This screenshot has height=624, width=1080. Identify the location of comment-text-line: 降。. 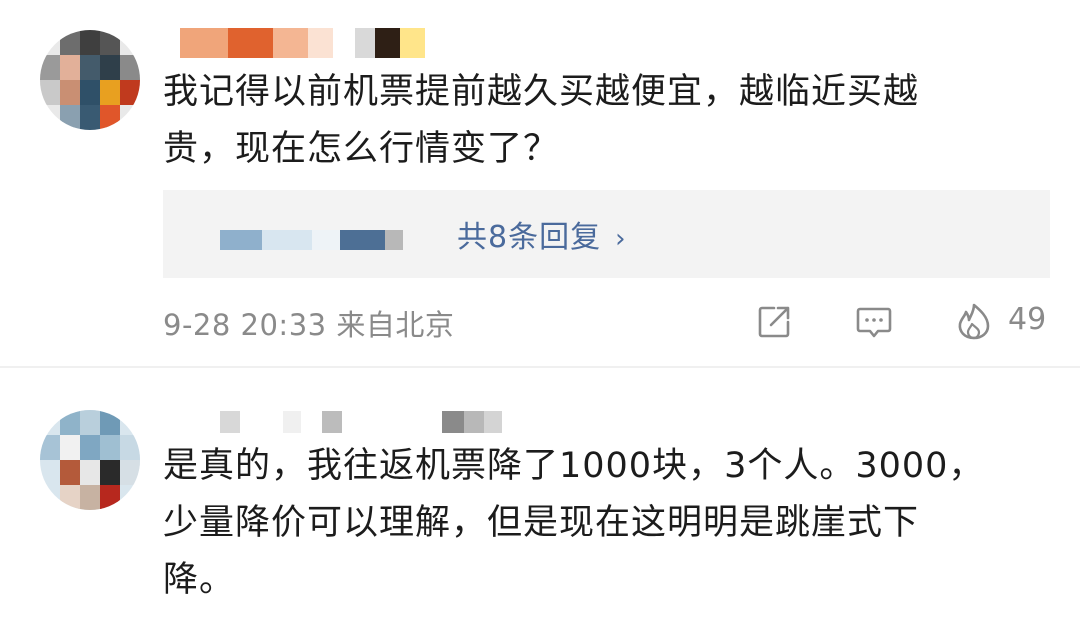
(199, 580).